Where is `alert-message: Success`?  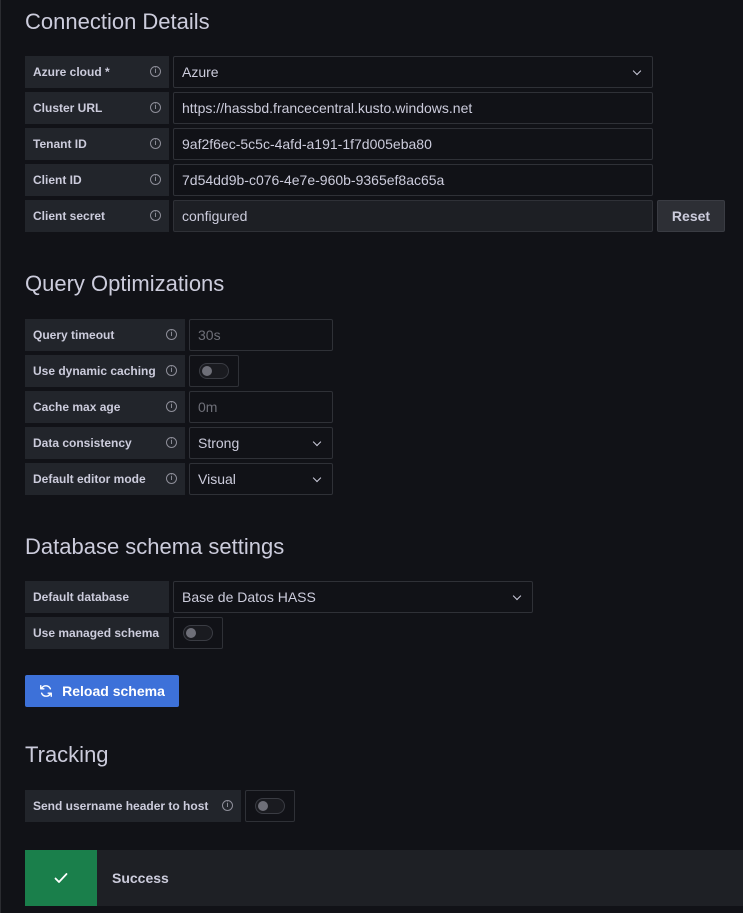 alert-message: Success is located at coordinates (140, 878).